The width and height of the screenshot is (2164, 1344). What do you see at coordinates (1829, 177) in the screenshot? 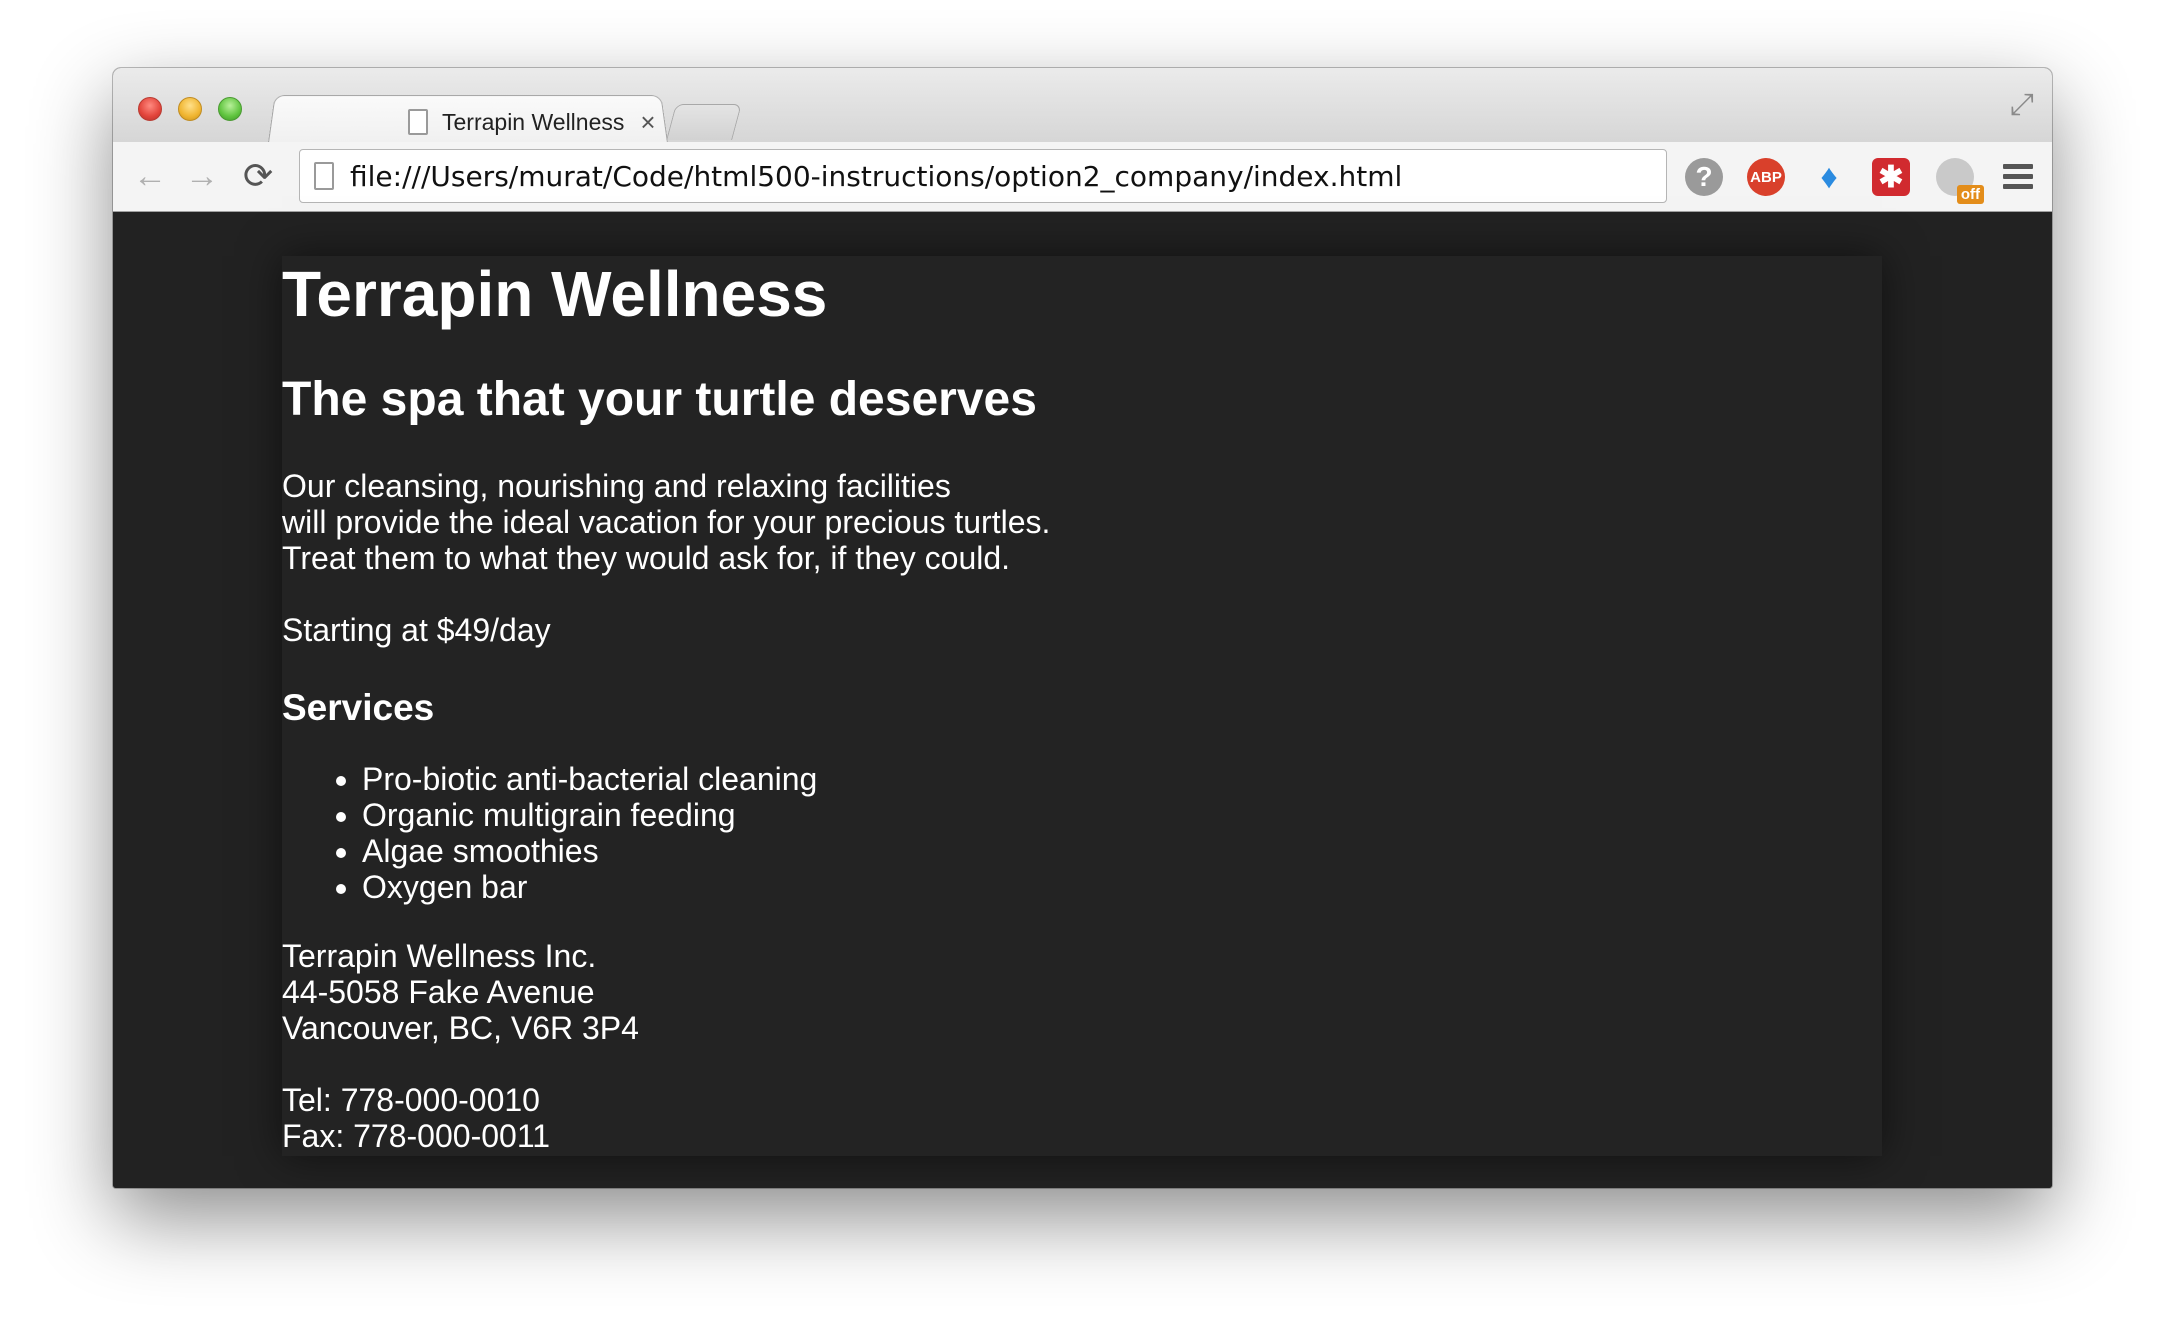
I see `gem-icon: ♦` at bounding box center [1829, 177].